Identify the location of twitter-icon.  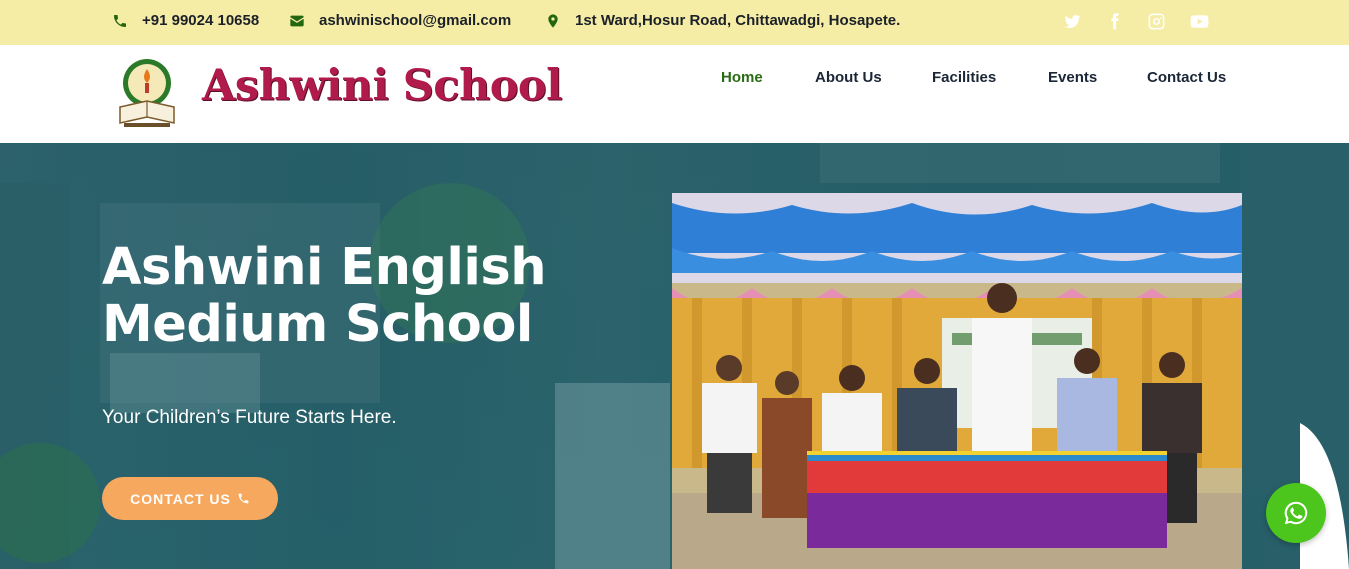
(1072, 21).